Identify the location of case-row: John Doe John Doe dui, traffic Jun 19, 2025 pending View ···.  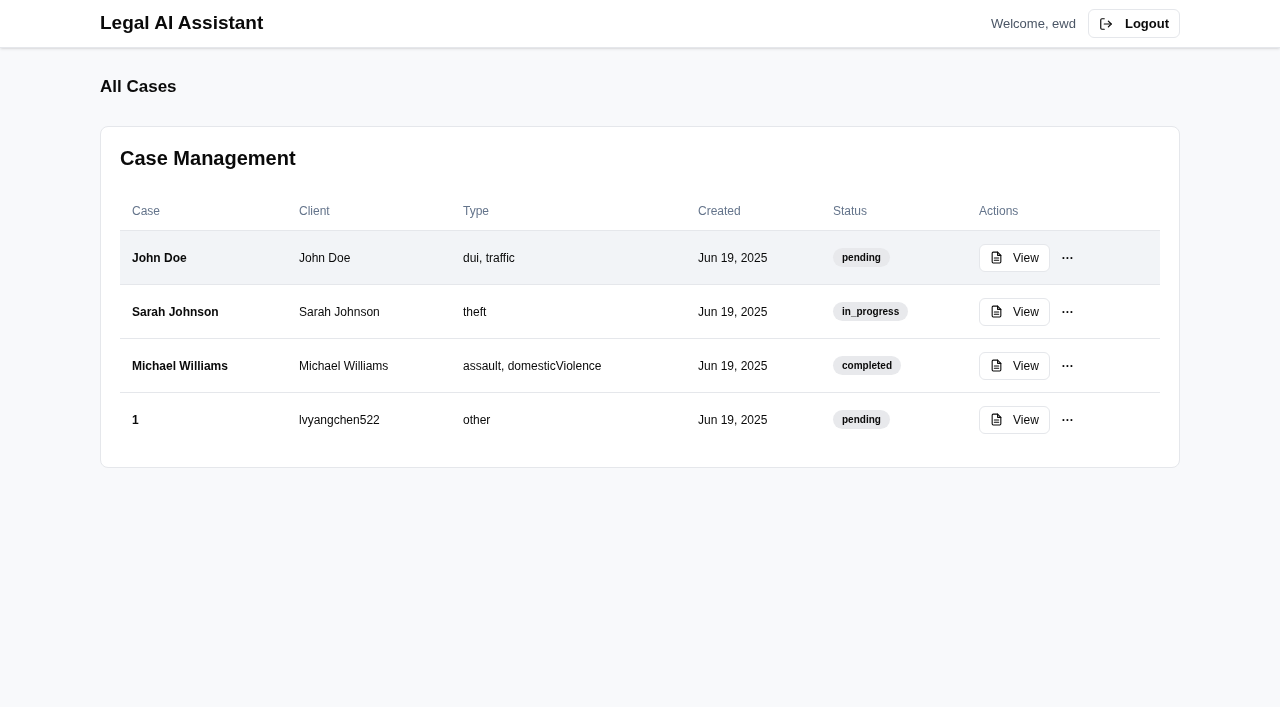
(640, 257).